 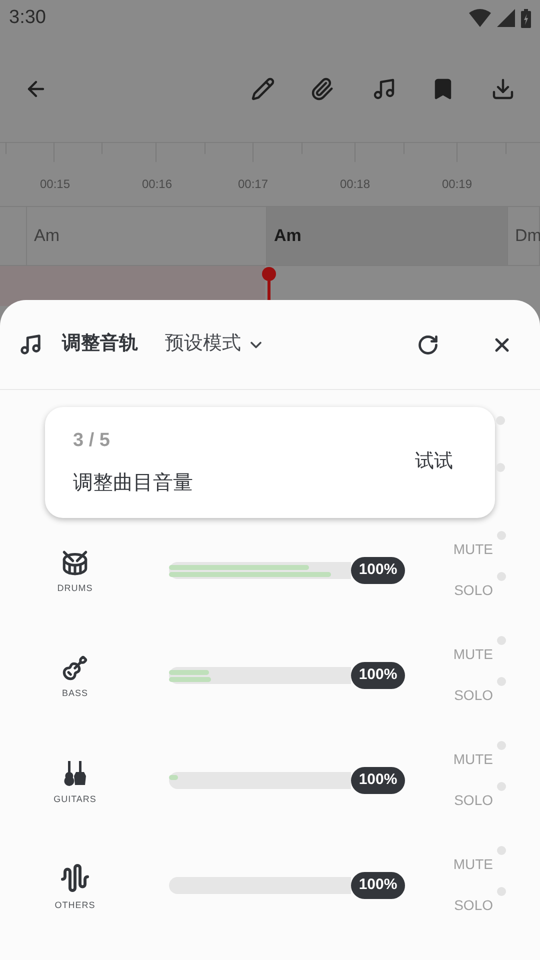 I want to click on tip-text: 调整曲目音量, so click(x=133, y=483).